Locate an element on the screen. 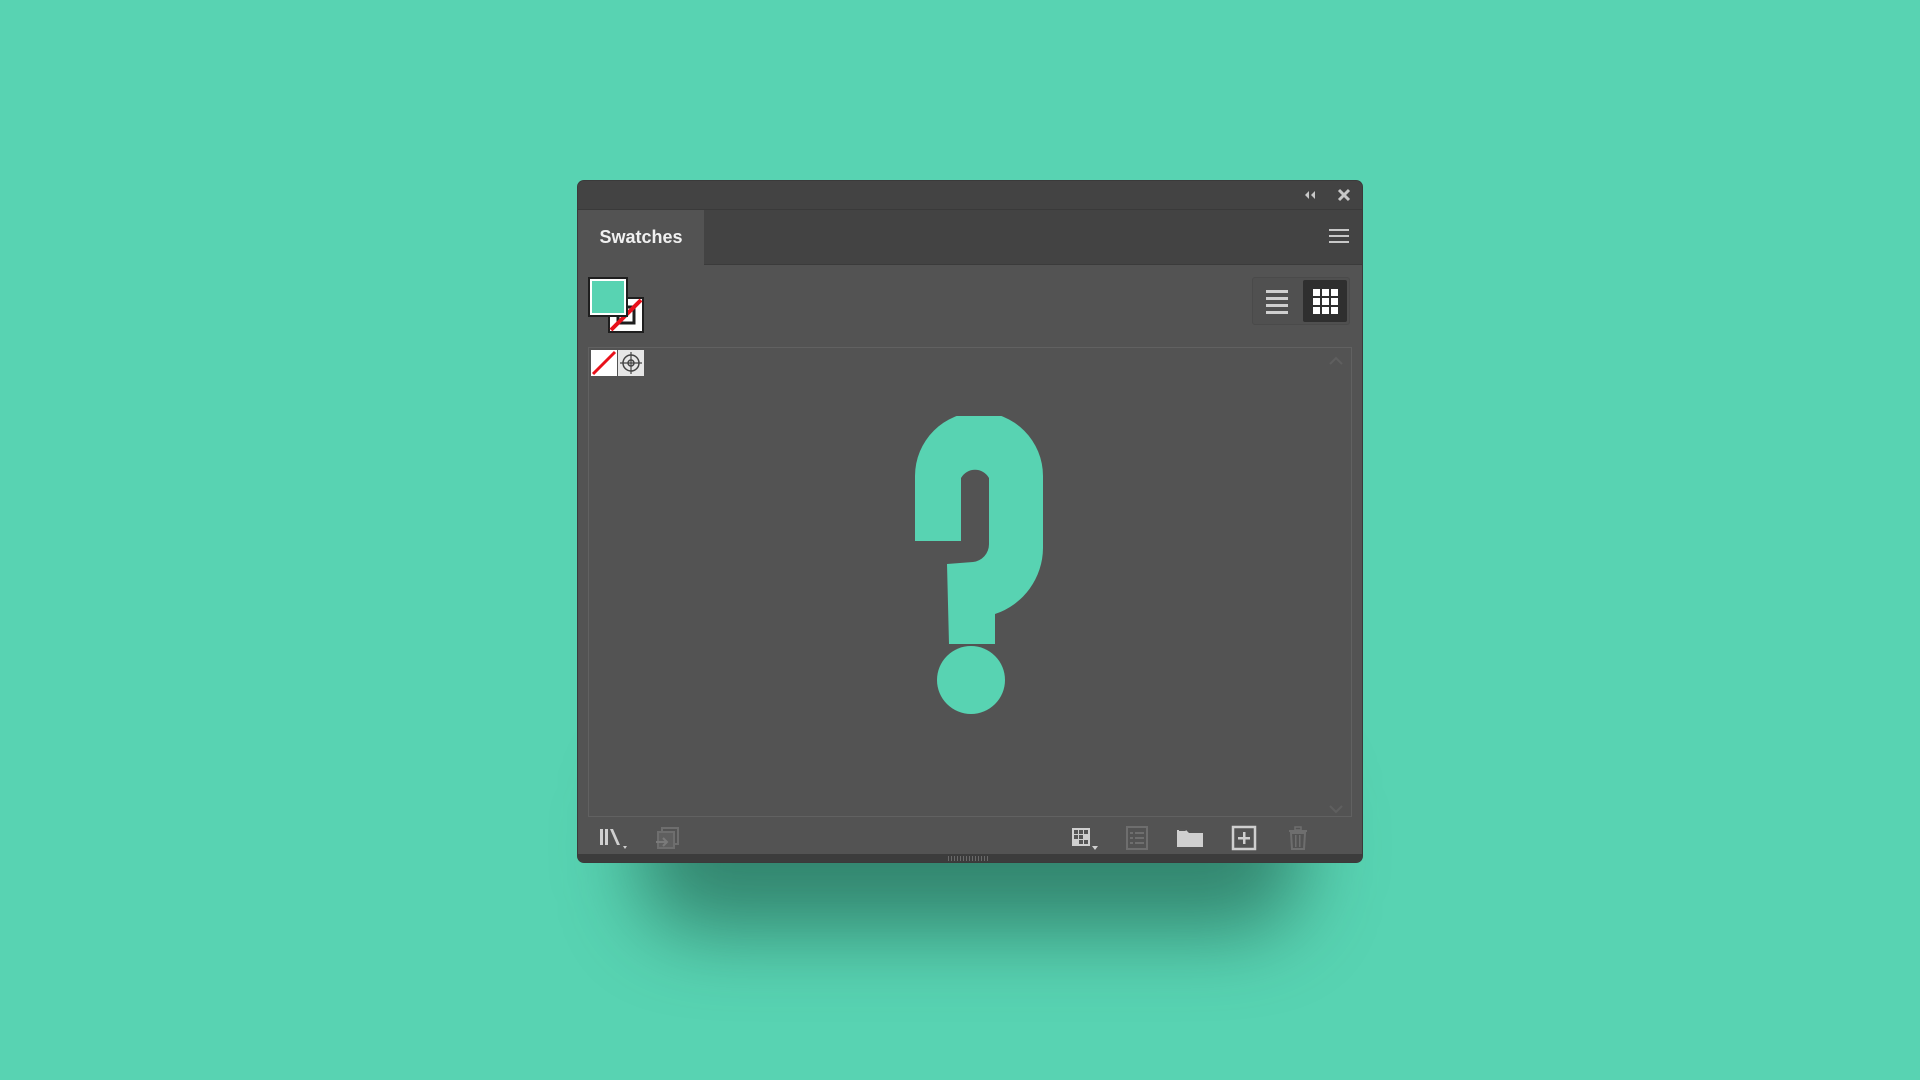 The height and width of the screenshot is (1080, 1920). none-swatch-icon is located at coordinates (604, 363).